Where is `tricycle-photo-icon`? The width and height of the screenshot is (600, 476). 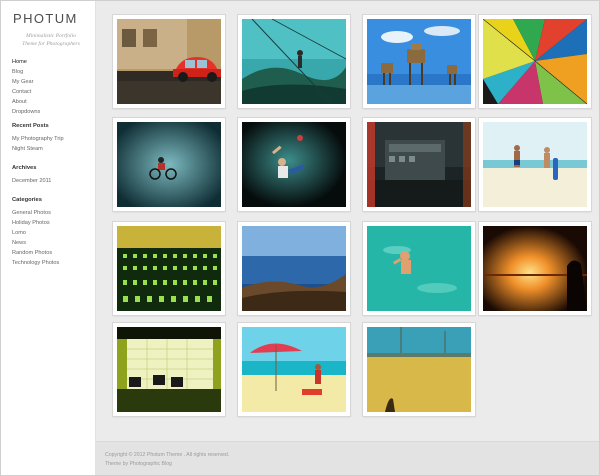 tricycle-photo-icon is located at coordinates (169, 164).